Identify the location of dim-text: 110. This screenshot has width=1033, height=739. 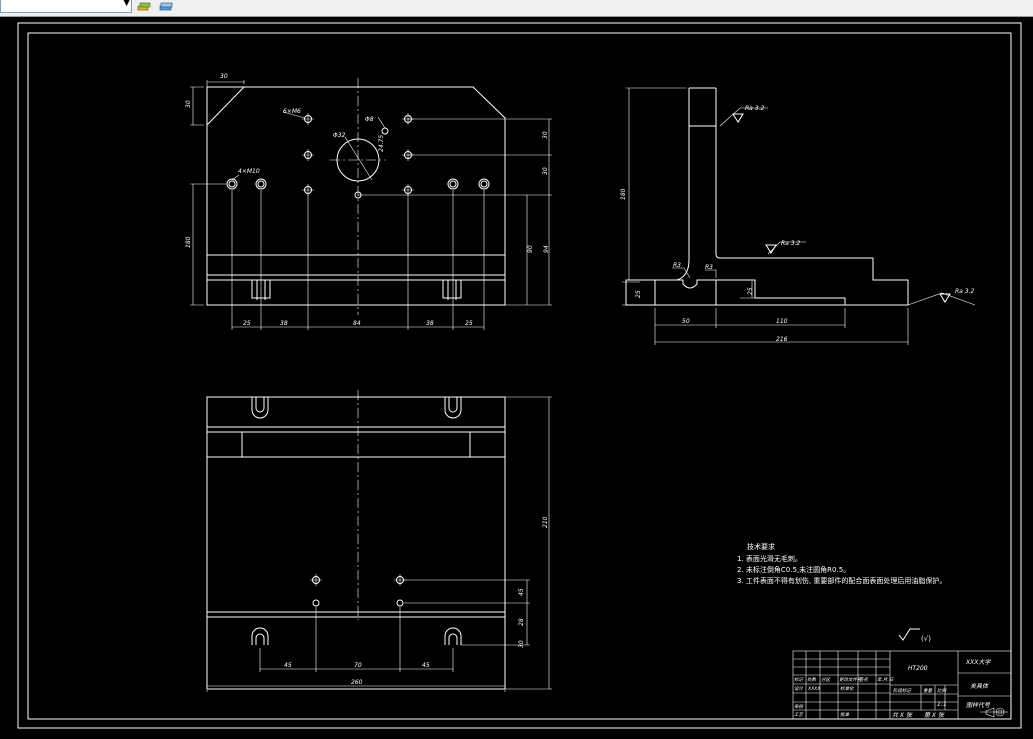
(782, 321).